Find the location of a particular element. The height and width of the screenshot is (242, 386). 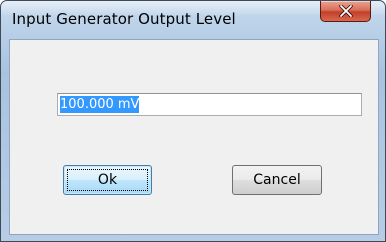

cancel-button: Cancel is located at coordinates (277, 180).